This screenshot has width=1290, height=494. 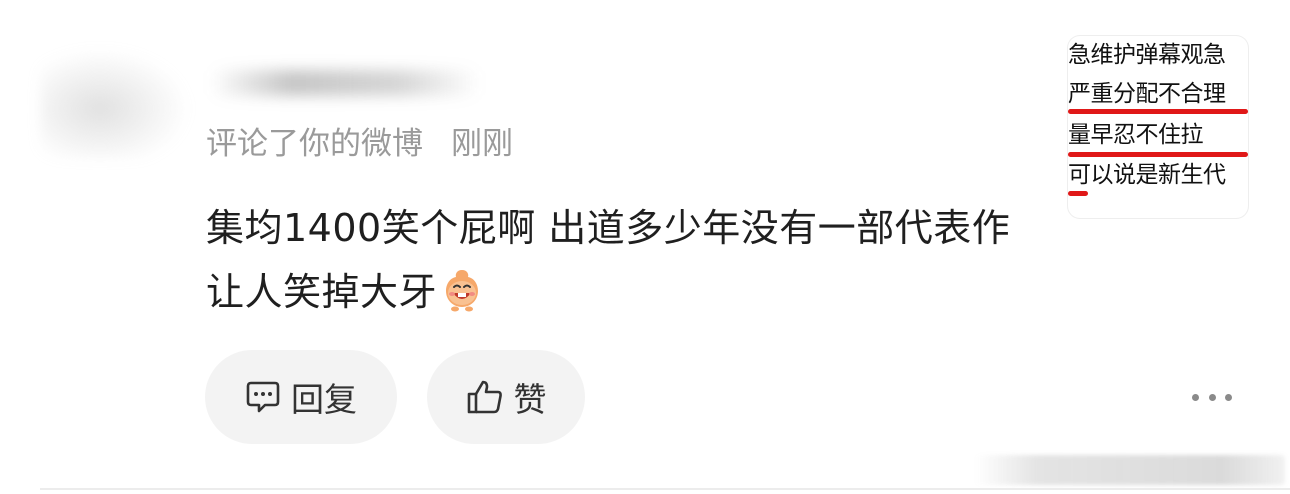 I want to click on thumbnail-line: 急维护弹幕观急, so click(x=1147, y=55).